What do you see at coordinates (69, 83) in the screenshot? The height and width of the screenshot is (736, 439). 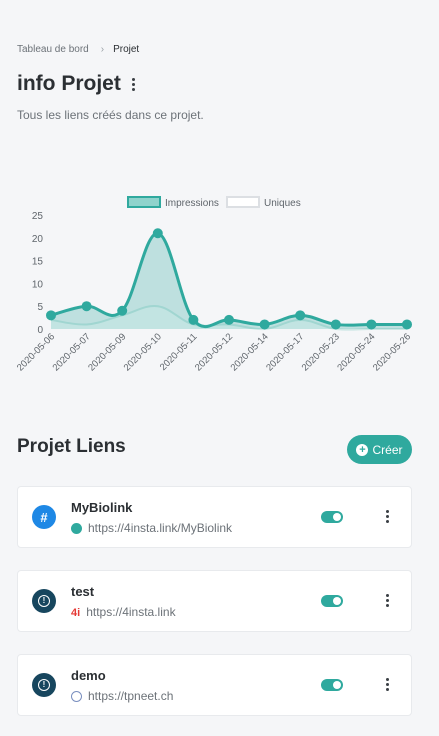 I see `page-title-text: info Projet` at bounding box center [69, 83].